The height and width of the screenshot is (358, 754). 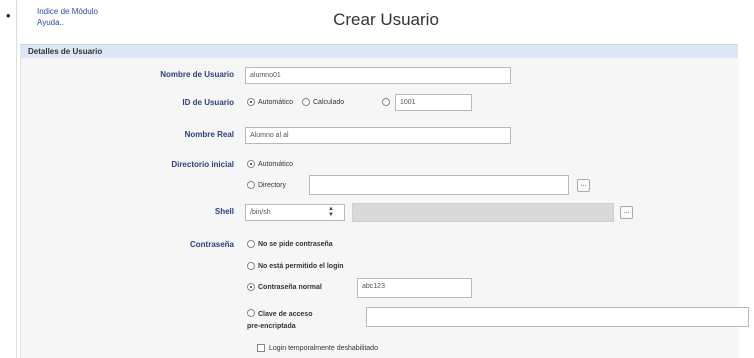 I want to click on user-id-calc-radio, so click(x=306, y=102).